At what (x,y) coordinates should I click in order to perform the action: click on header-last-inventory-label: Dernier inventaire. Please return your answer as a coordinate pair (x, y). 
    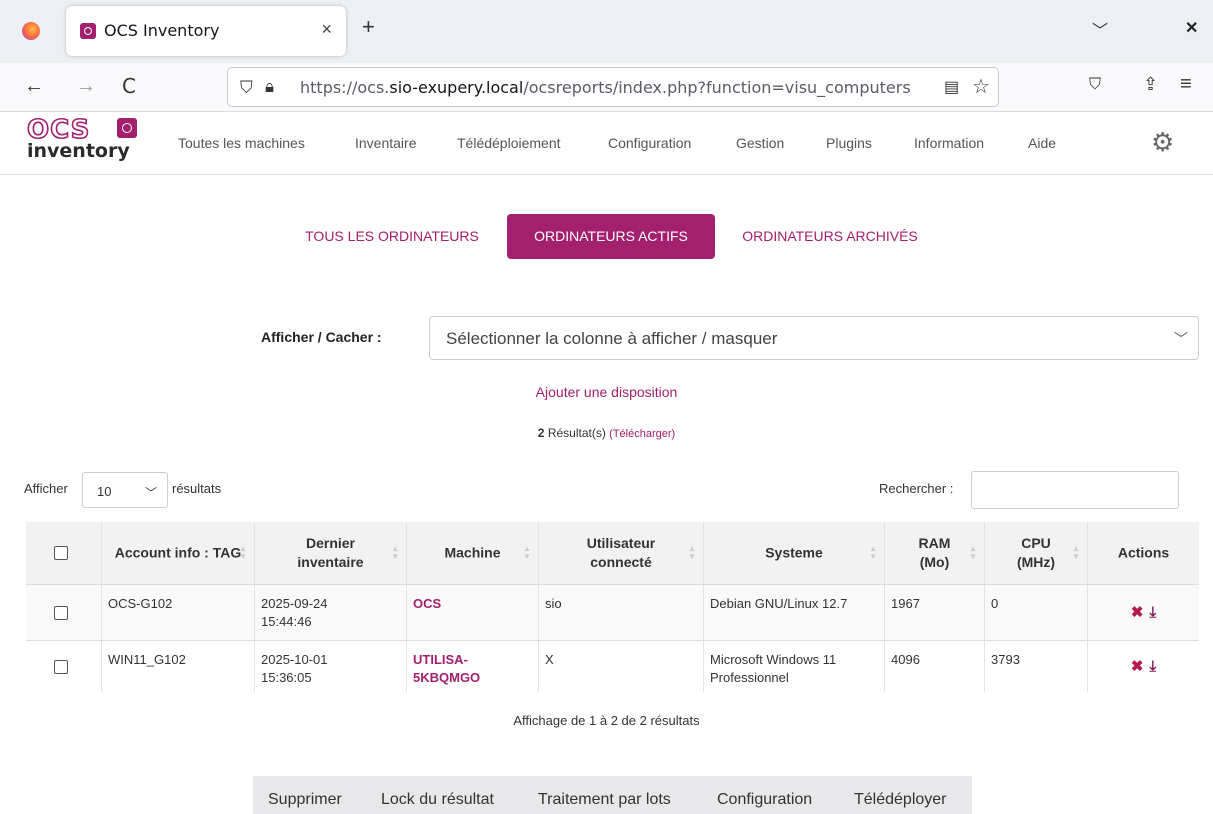
    Looking at the image, I should click on (330, 552).